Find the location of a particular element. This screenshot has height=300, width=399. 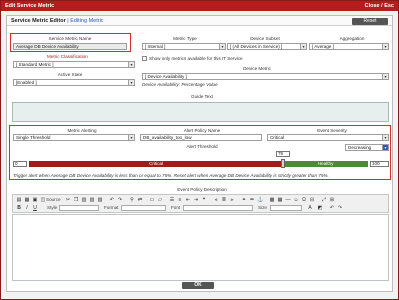

outdent-icon: ⇤ is located at coordinates (188, 200).